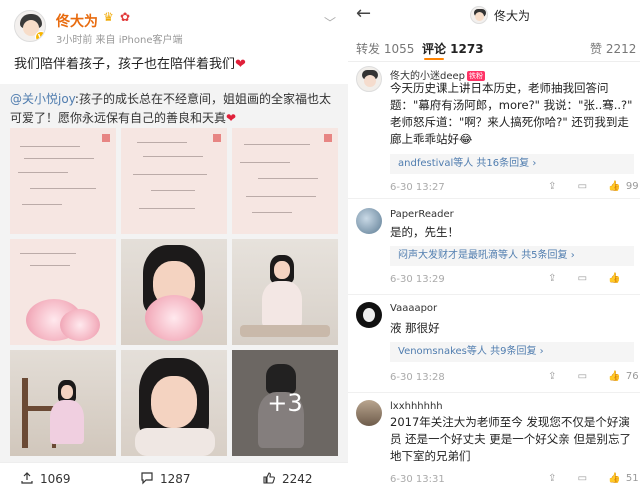 Image resolution: width=640 pixels, height=495 pixels. Describe the element at coordinates (417, 479) in the screenshot. I see `comment-time: 6-30 13:31` at that location.